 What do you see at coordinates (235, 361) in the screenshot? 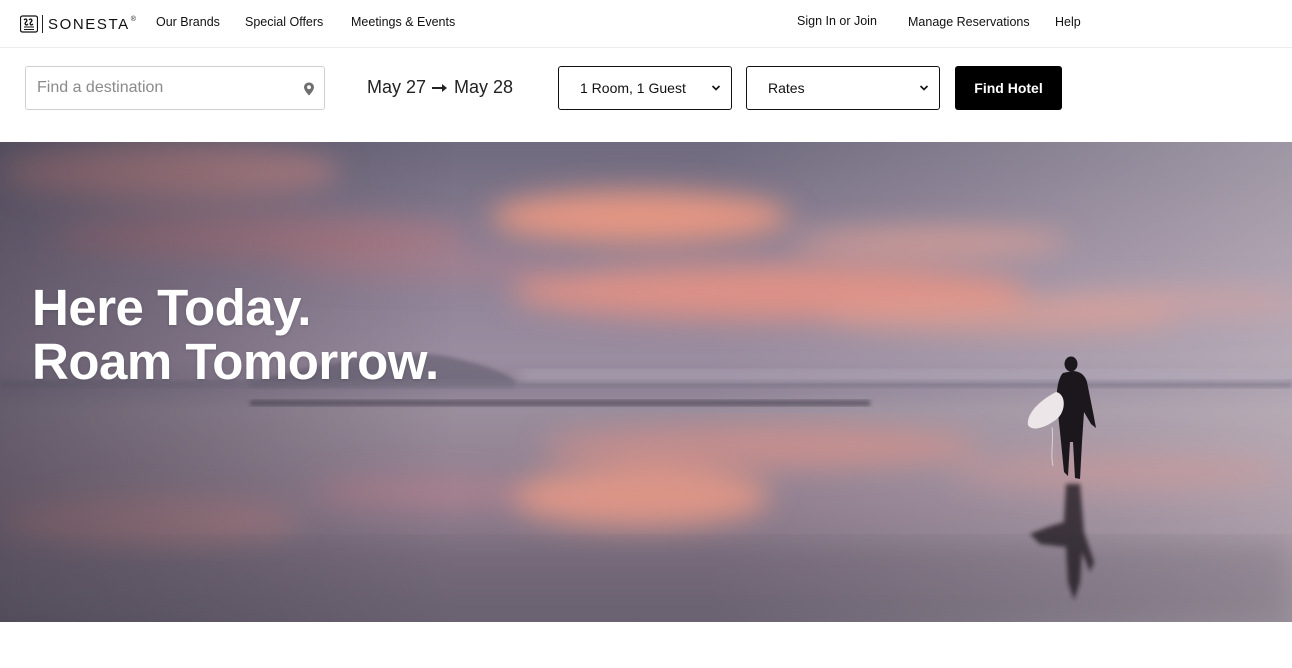
I see `hero-headline-line-2: Roam Tomorrow.` at bounding box center [235, 361].